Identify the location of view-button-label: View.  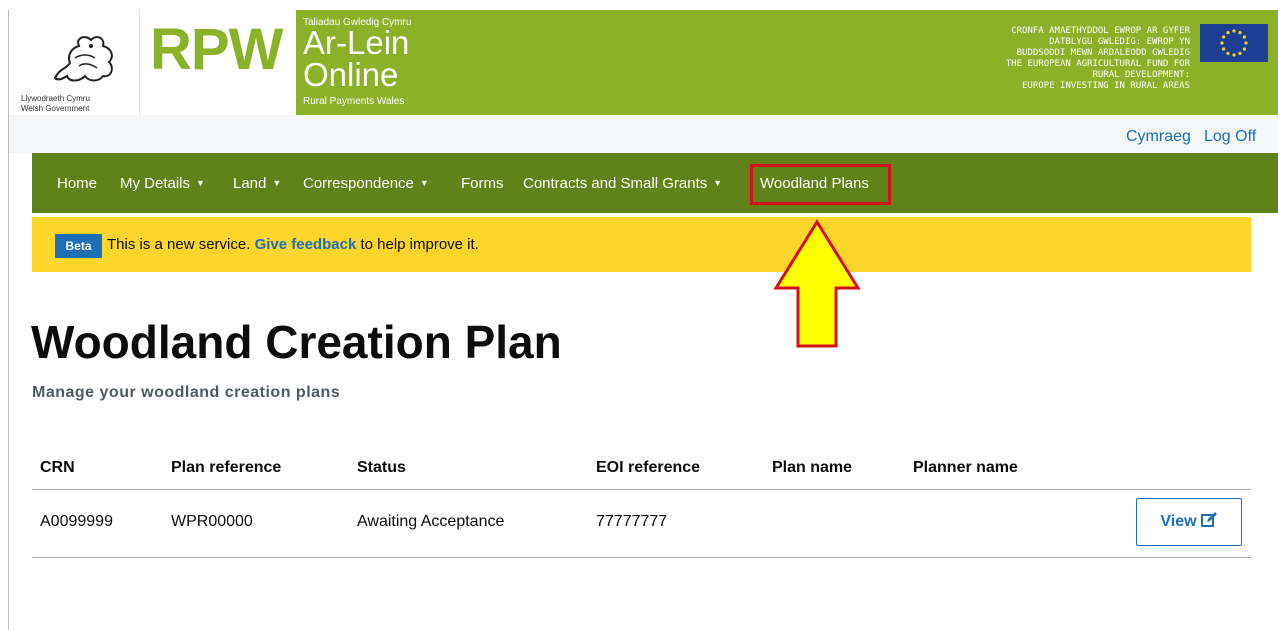
(1178, 521).